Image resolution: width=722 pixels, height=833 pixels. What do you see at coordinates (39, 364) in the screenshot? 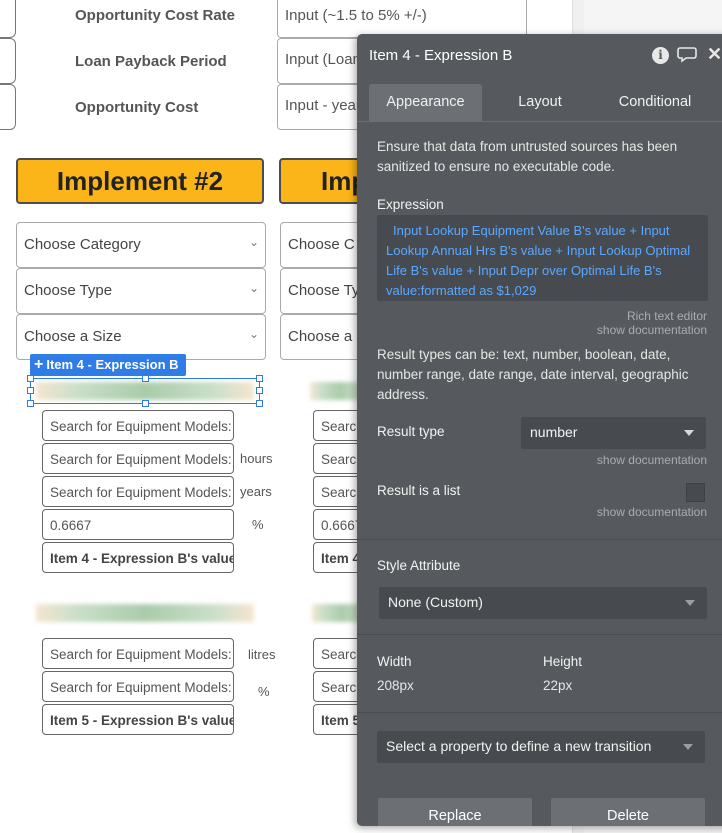
I see `plus-icon: +` at bounding box center [39, 364].